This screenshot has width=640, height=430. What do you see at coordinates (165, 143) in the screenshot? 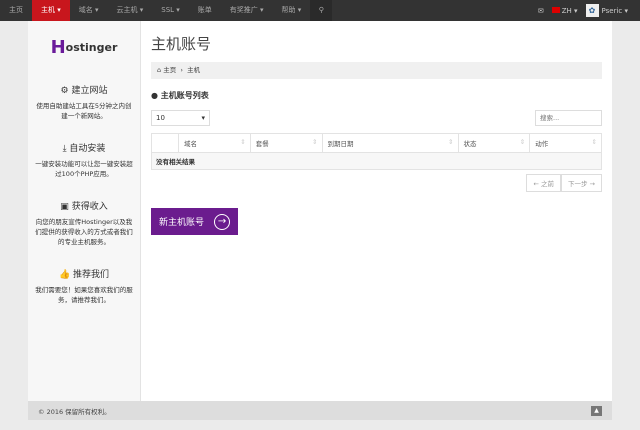
I see `col-select` at bounding box center [165, 143].